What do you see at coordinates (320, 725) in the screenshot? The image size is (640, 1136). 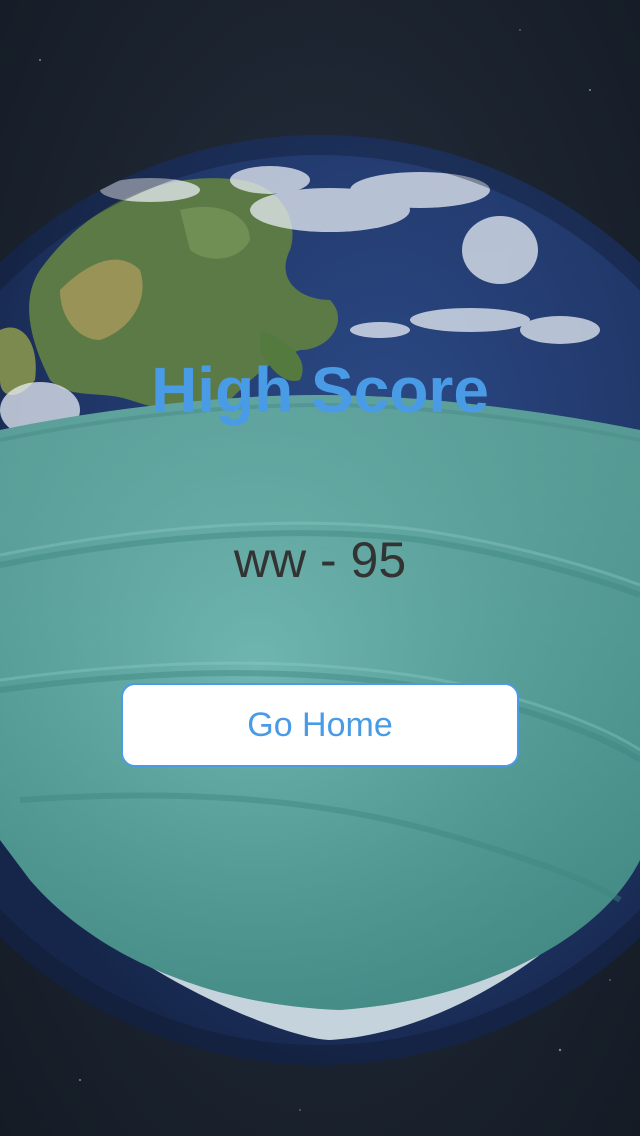 I see `go-home-button: Go Home` at bounding box center [320, 725].